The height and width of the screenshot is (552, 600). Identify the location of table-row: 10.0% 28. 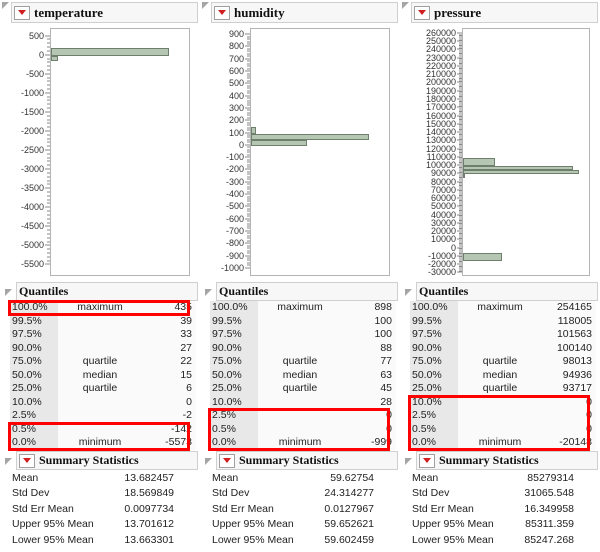
(303, 402).